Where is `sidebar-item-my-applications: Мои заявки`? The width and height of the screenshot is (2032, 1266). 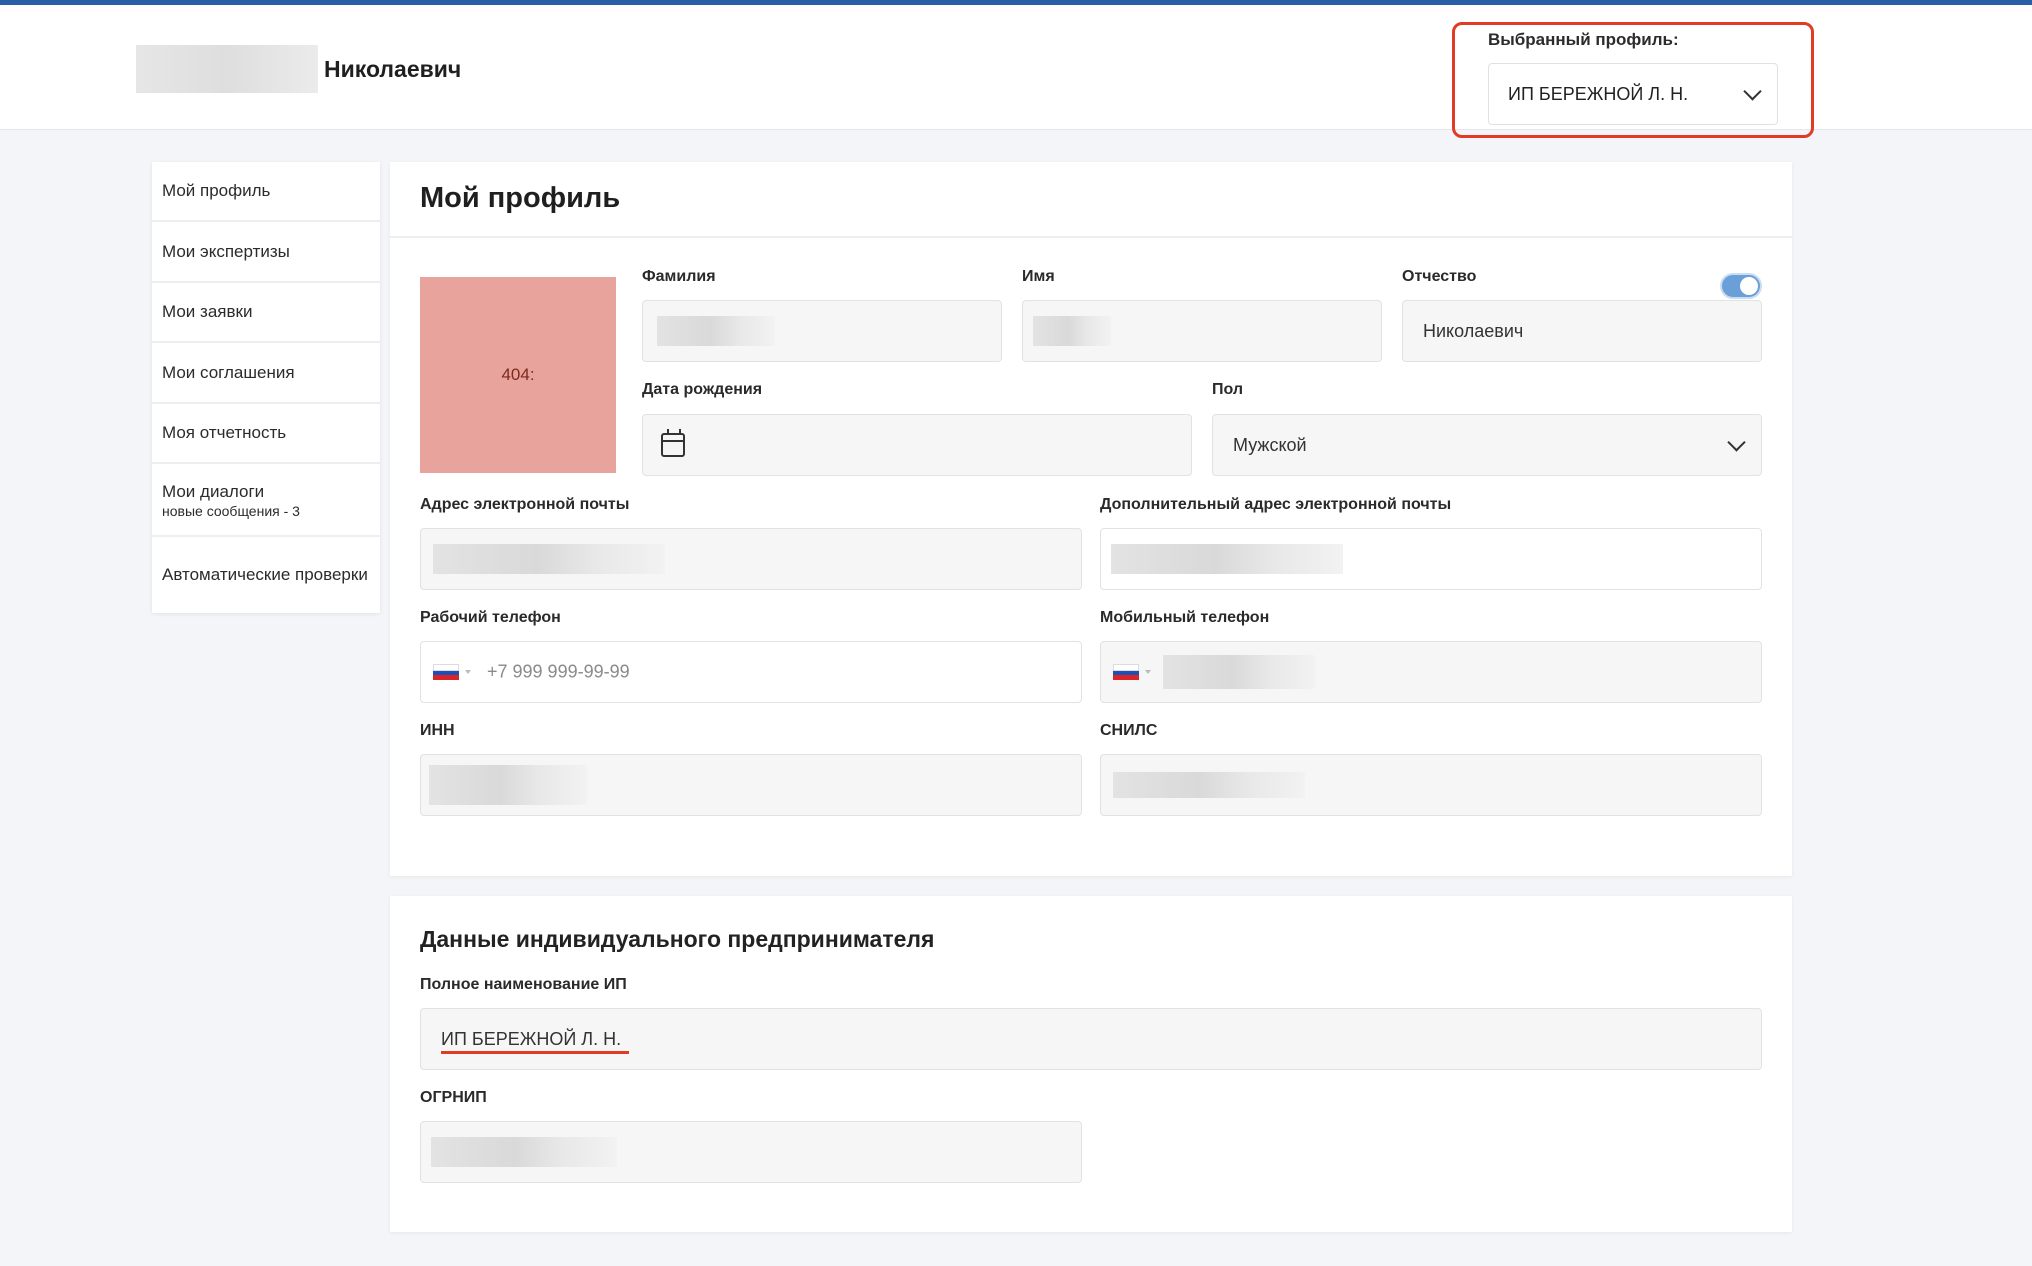
sidebar-item-my-applications: Мои заявки is located at coordinates (266, 313).